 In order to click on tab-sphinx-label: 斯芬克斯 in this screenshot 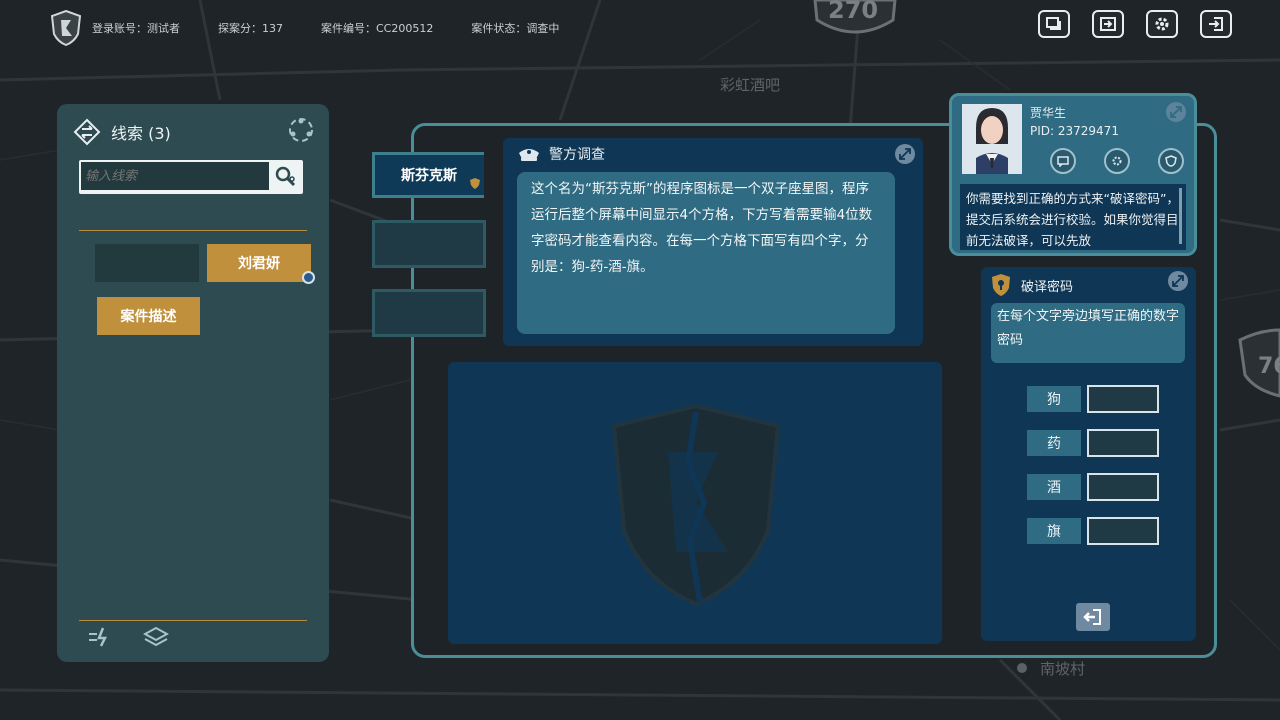, I will do `click(429, 176)`.